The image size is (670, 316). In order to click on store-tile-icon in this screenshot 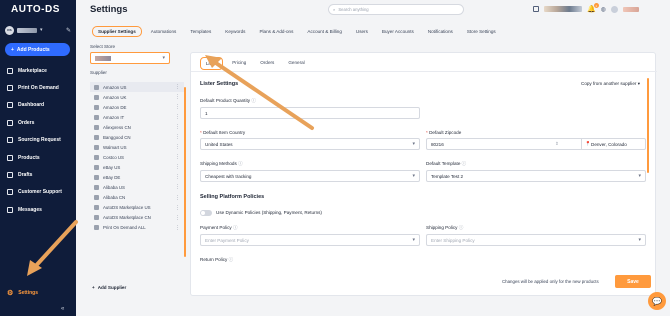, I will do `click(536, 9)`.